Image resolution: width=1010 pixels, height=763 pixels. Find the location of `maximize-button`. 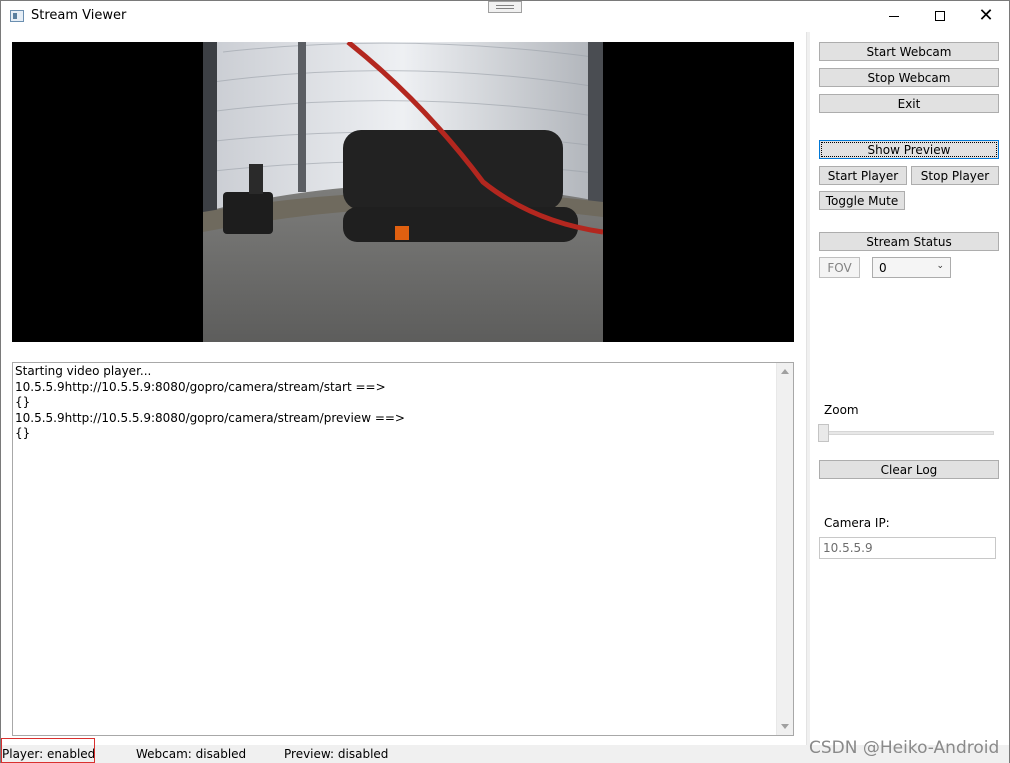

maximize-button is located at coordinates (940, 16).